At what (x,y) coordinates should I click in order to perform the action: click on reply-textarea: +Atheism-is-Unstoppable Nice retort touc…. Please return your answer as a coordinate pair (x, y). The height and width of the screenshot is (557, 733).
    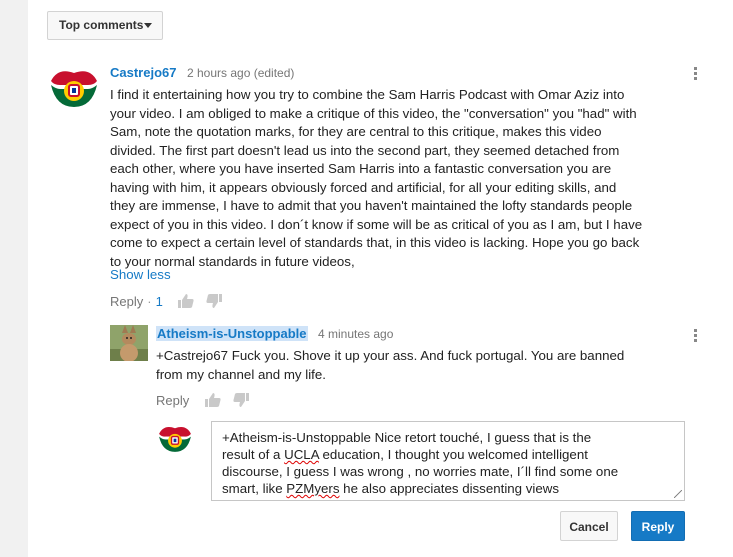
    Looking at the image, I should click on (448, 461).